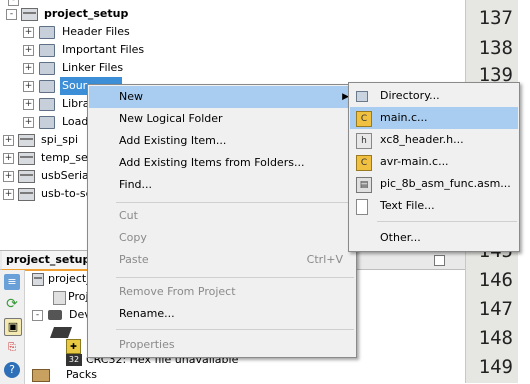 The image size is (530, 384). What do you see at coordinates (74, 360) in the screenshot?
I see `crc32-icon: 32` at bounding box center [74, 360].